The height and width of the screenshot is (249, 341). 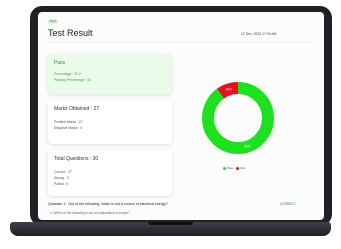 What do you see at coordinates (181, 42) in the screenshot?
I see `header-divider` at bounding box center [181, 42].